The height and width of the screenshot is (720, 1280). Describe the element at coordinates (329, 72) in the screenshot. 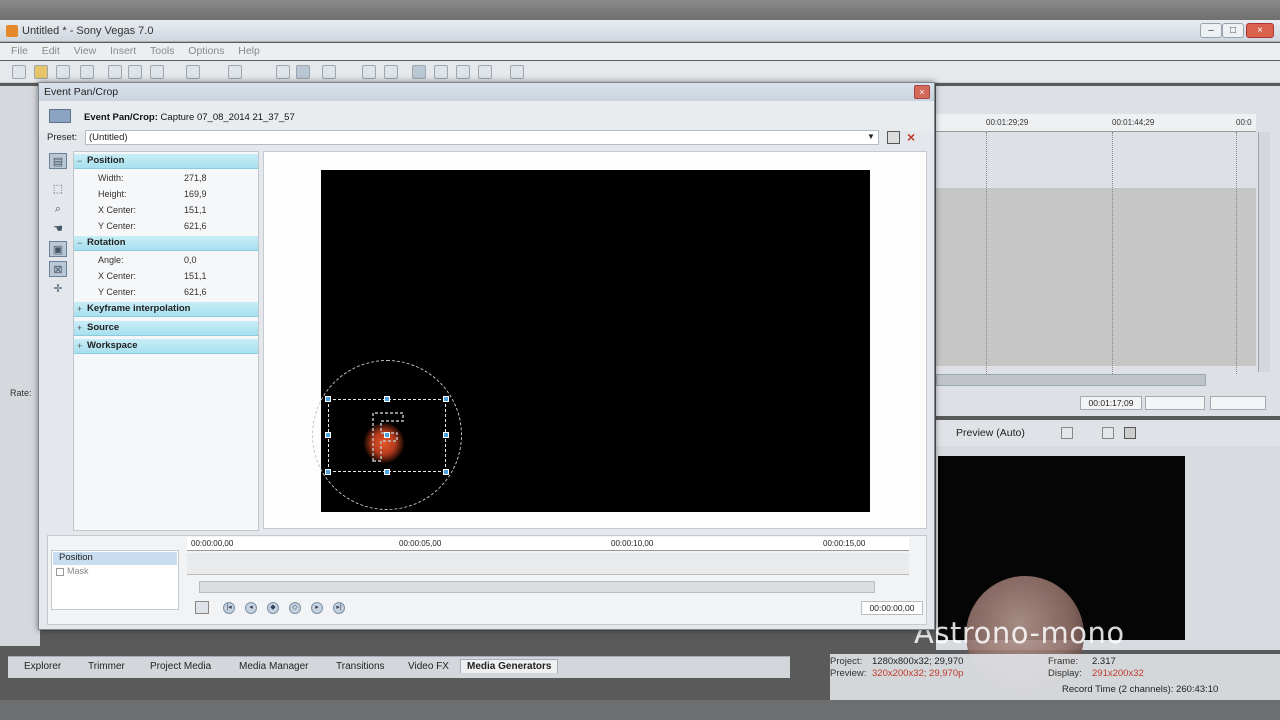

I see `selection-tool-icon` at that location.